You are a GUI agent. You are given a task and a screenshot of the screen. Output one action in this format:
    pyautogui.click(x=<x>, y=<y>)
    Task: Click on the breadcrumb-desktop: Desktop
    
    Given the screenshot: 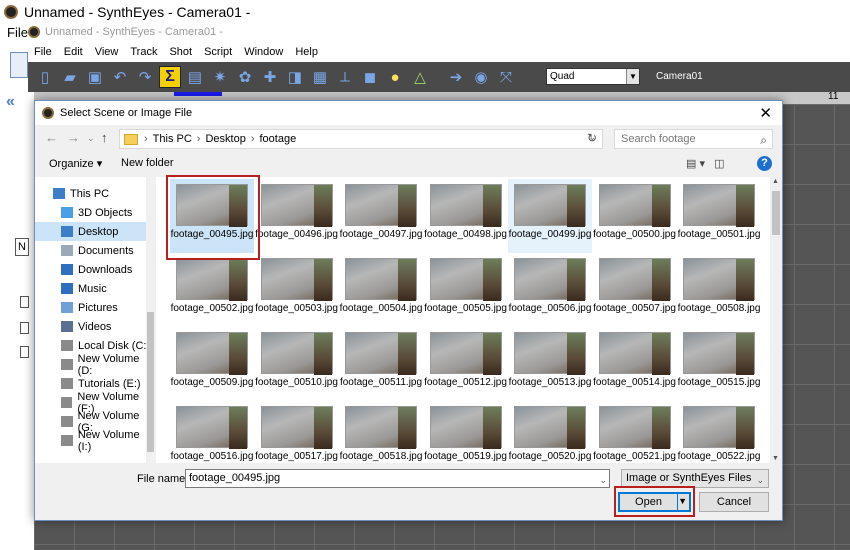 What is the action you would take?
    pyautogui.click(x=225, y=139)
    